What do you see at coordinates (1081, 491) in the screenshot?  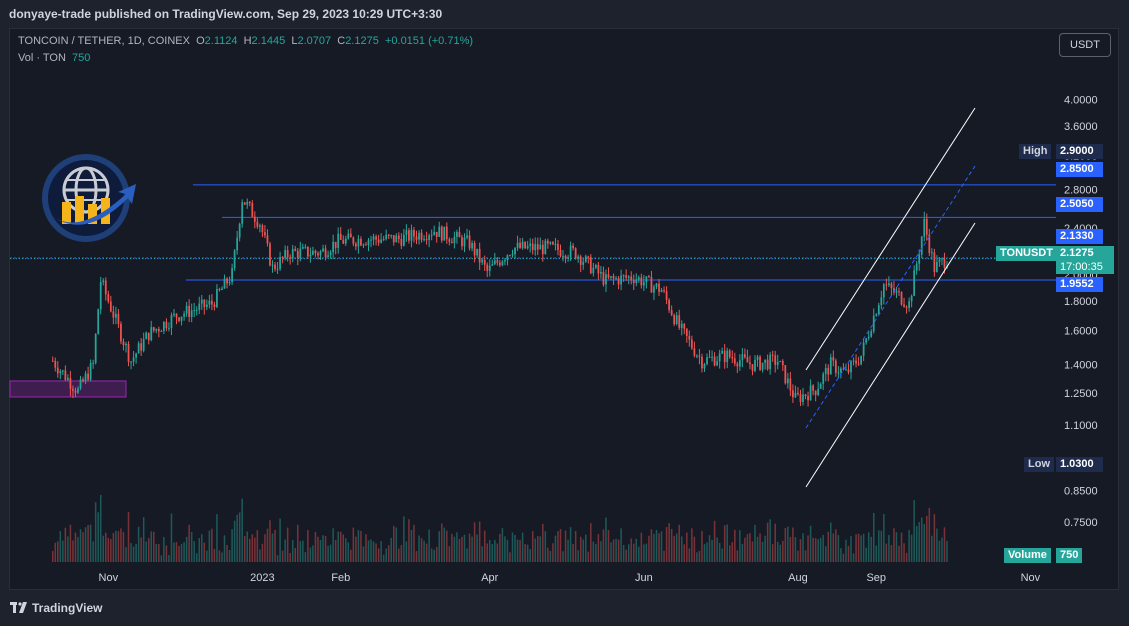 I see `y-tick-label: 0.8500` at bounding box center [1081, 491].